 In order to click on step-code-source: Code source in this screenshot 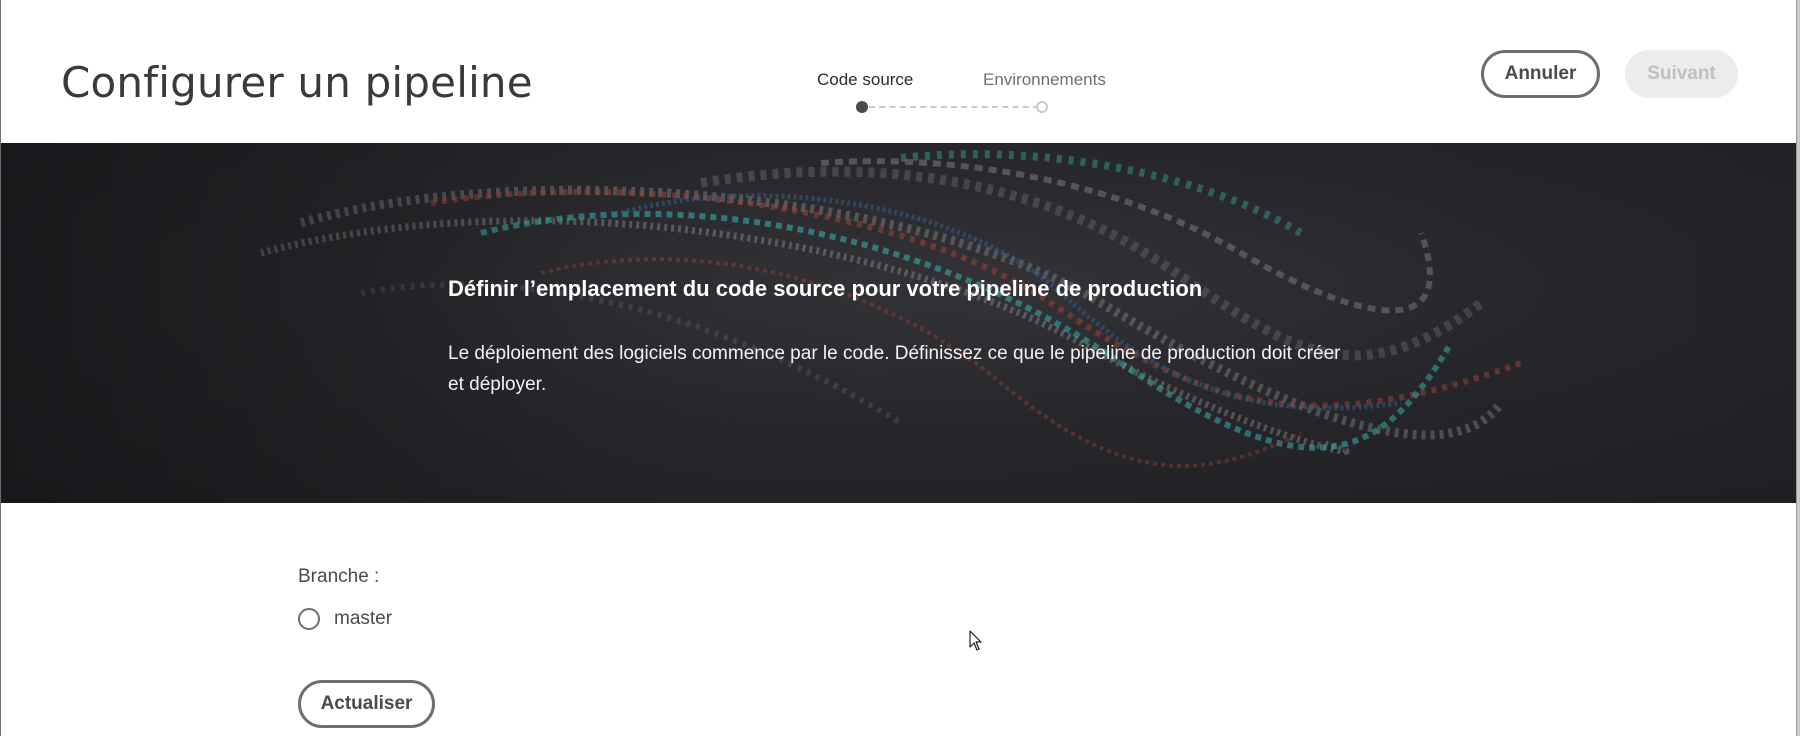, I will do `click(865, 80)`.